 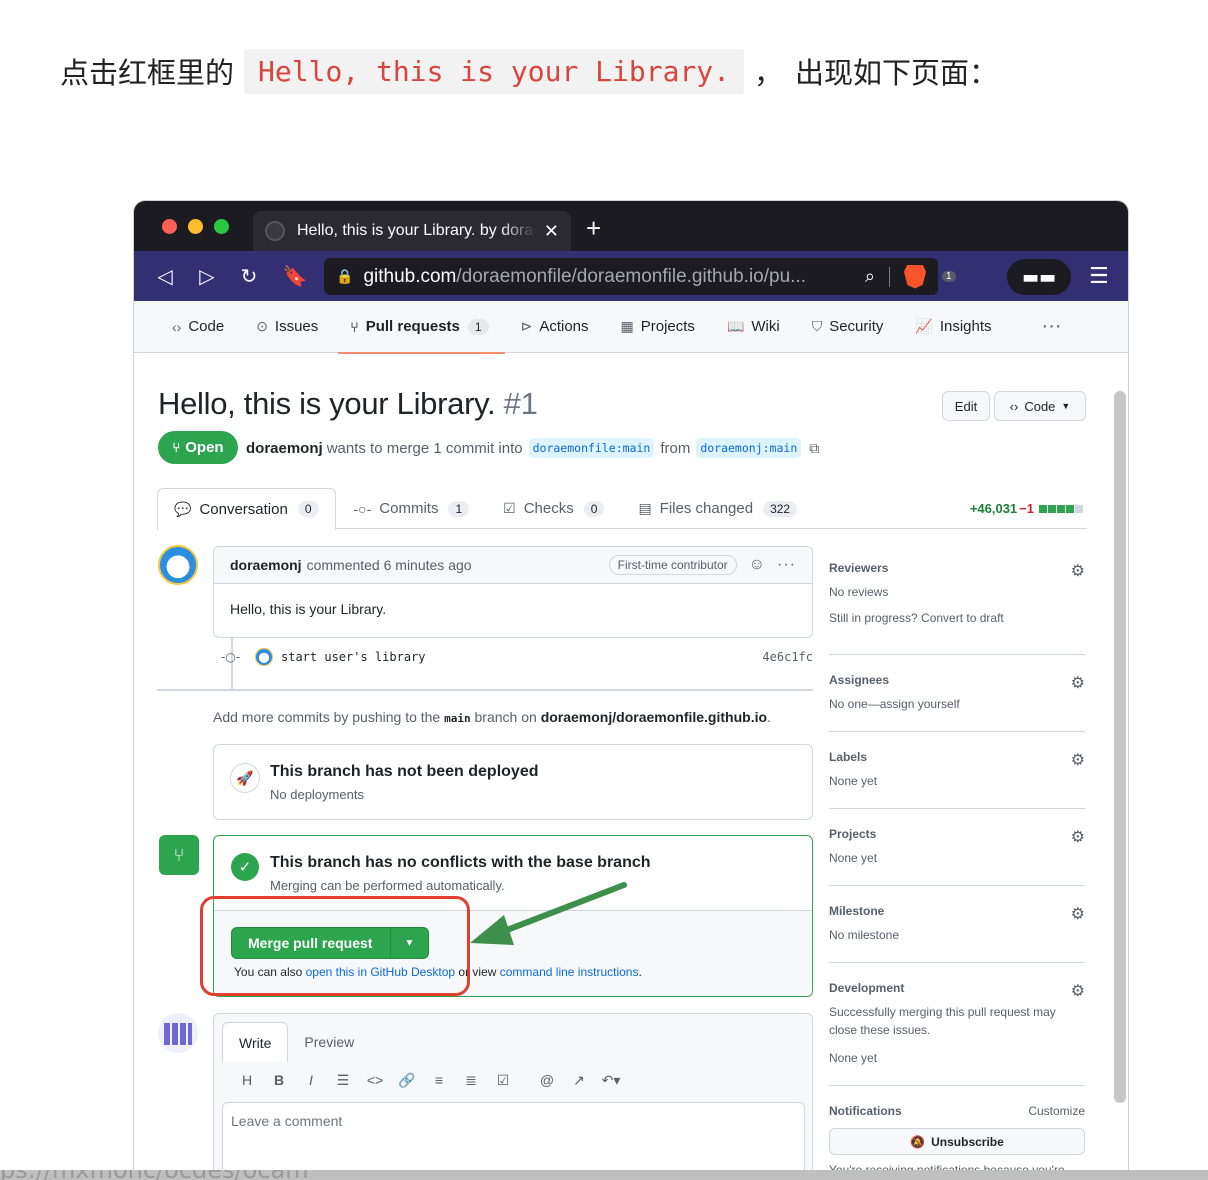 What do you see at coordinates (957, 834) in the screenshot?
I see `sidebar-title: Projects` at bounding box center [957, 834].